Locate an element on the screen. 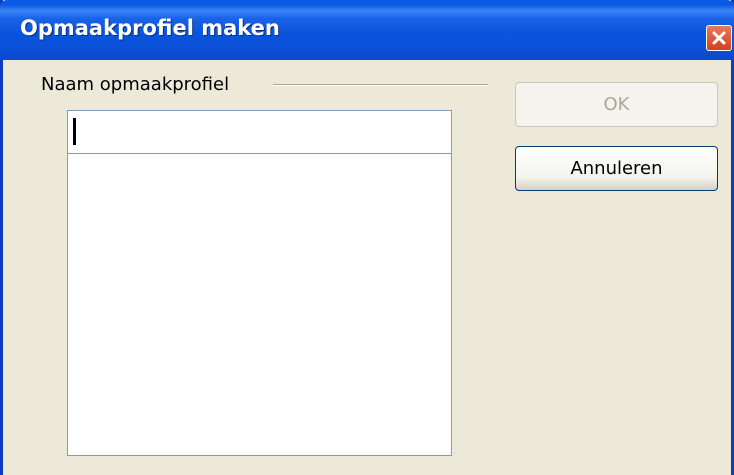 Image resolution: width=734 pixels, height=475 pixels. cancel-button: Annuleren is located at coordinates (616, 168).